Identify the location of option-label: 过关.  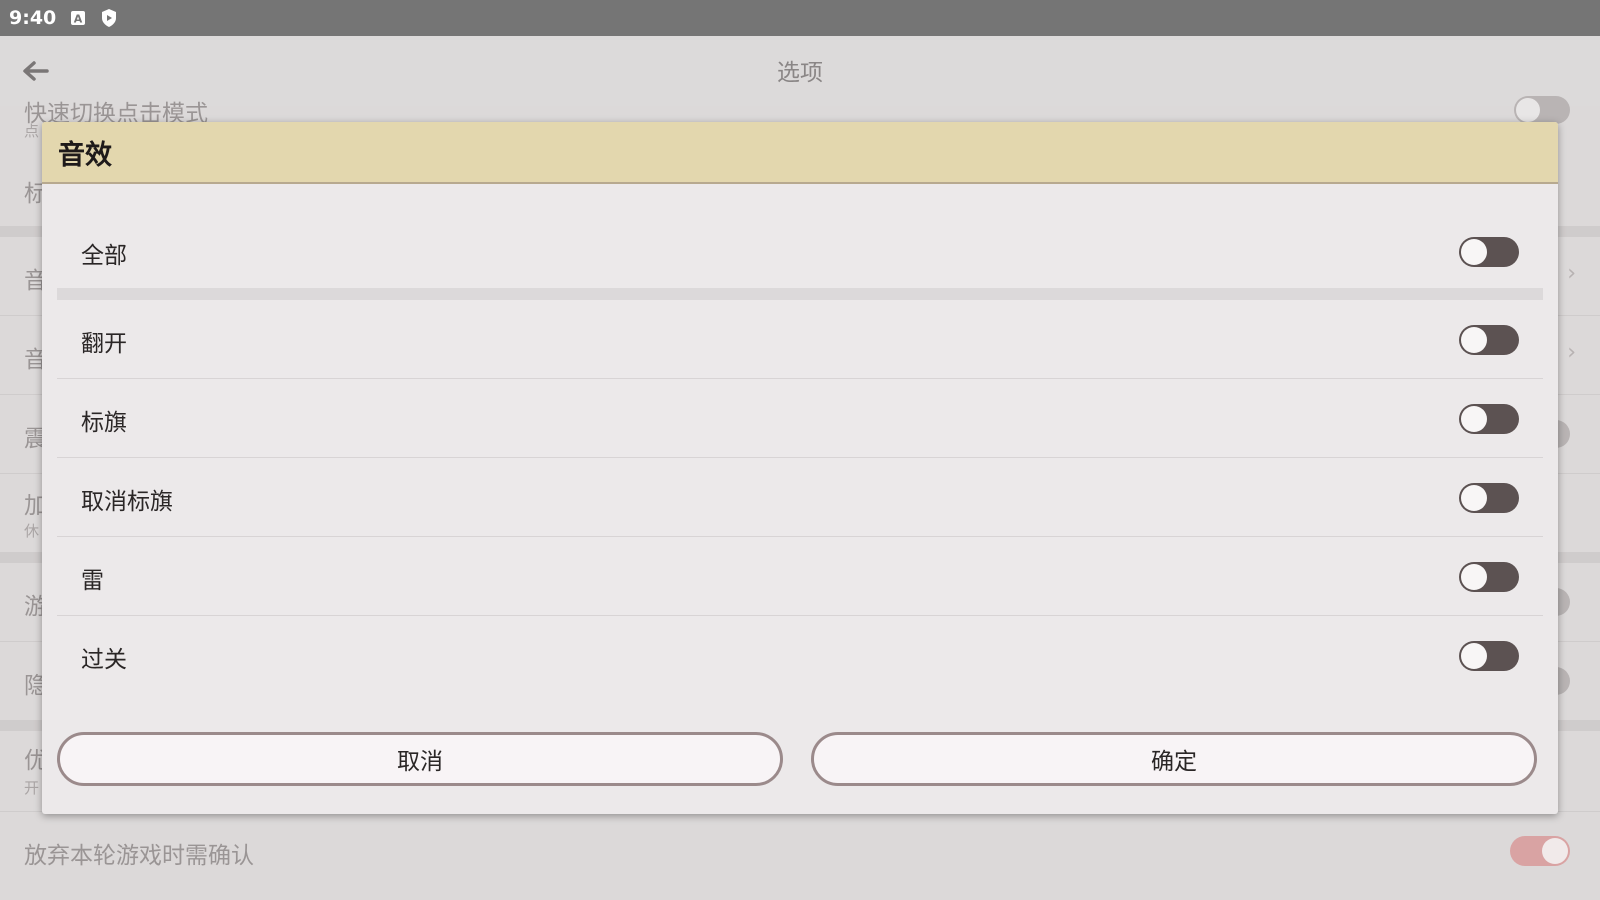
(104, 660).